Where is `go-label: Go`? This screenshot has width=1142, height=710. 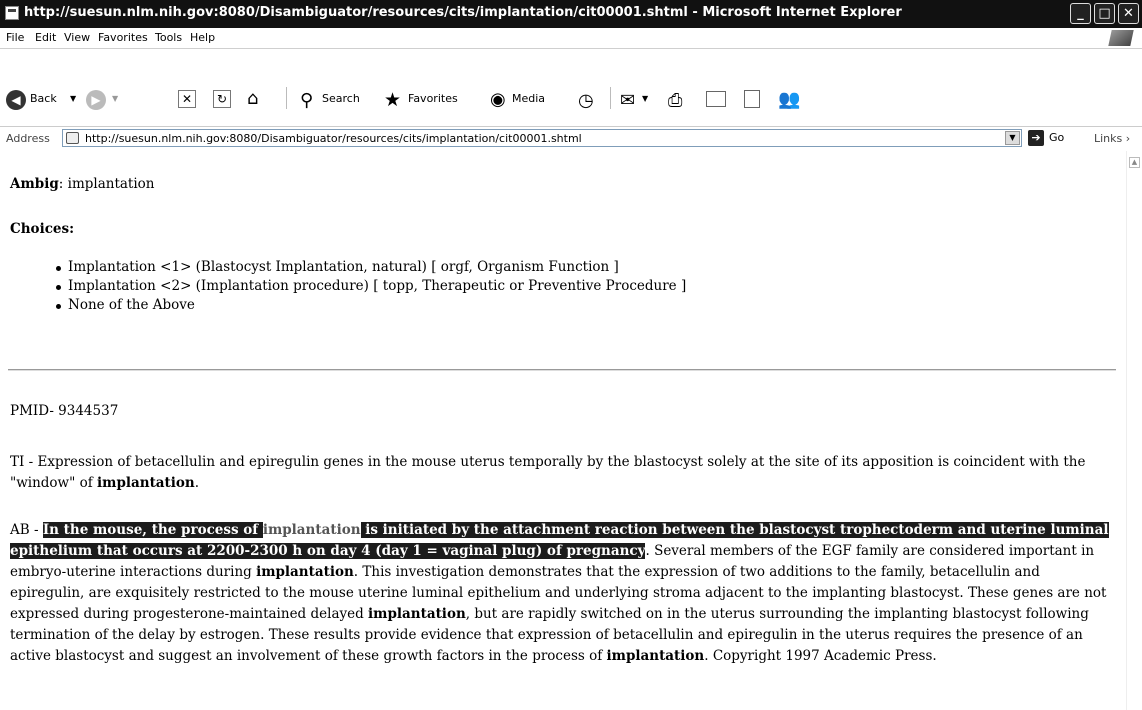
go-label: Go is located at coordinates (1057, 137).